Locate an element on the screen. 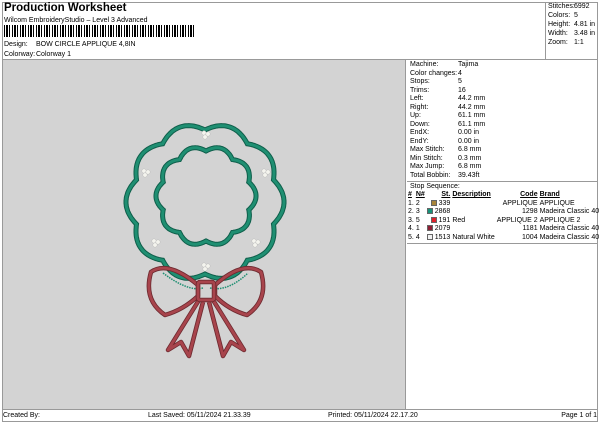  thread-brand: APPLIQUE 2 is located at coordinates (560, 220).